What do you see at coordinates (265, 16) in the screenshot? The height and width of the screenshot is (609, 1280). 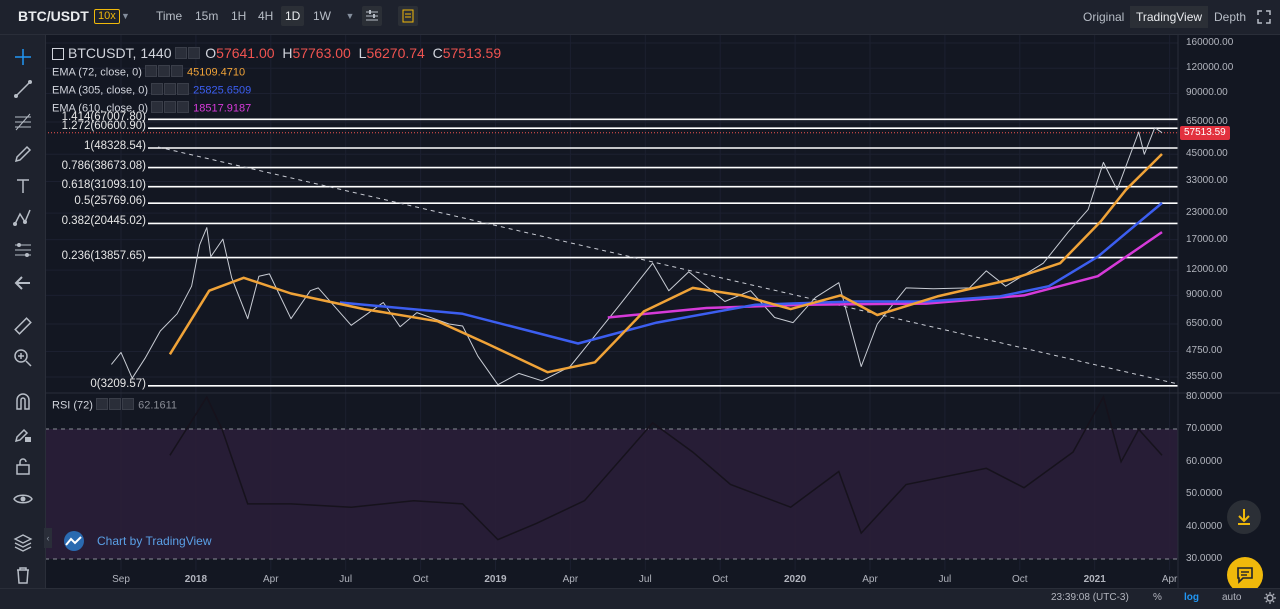 I see `timeframe-4h: 4H` at bounding box center [265, 16].